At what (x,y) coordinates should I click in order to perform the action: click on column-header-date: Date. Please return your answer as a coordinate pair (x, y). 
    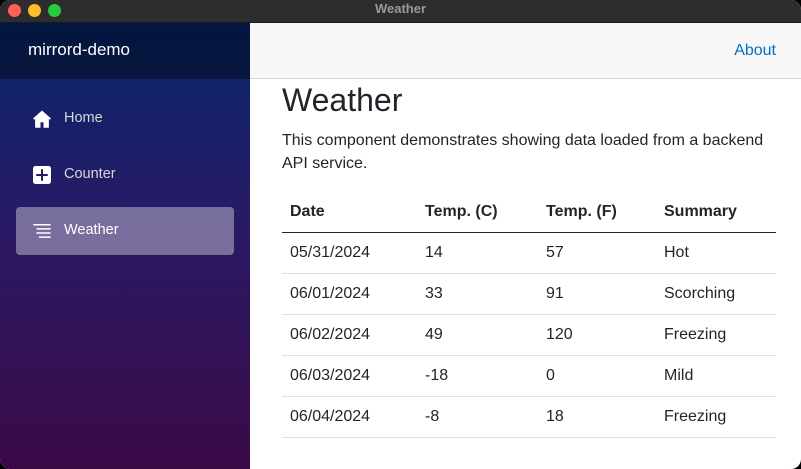
    Looking at the image, I should click on (349, 212).